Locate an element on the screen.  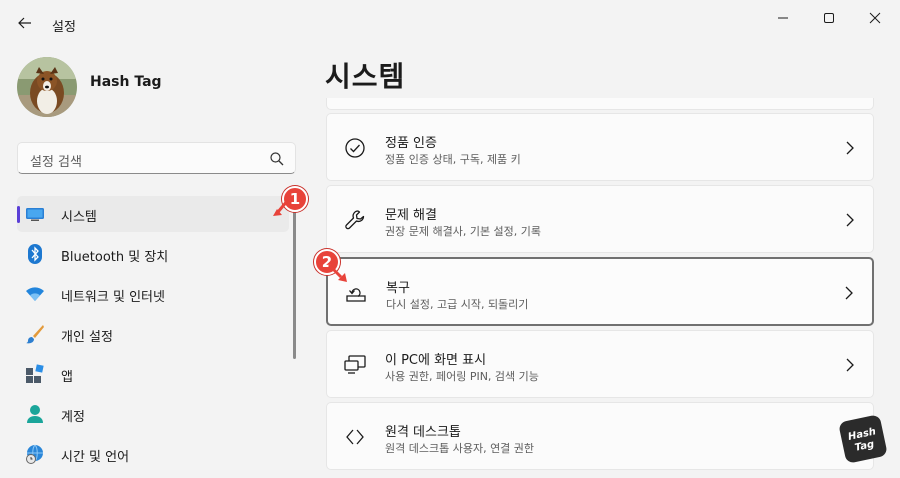
card-title: 원격 데스크톱 is located at coordinates (423, 432).